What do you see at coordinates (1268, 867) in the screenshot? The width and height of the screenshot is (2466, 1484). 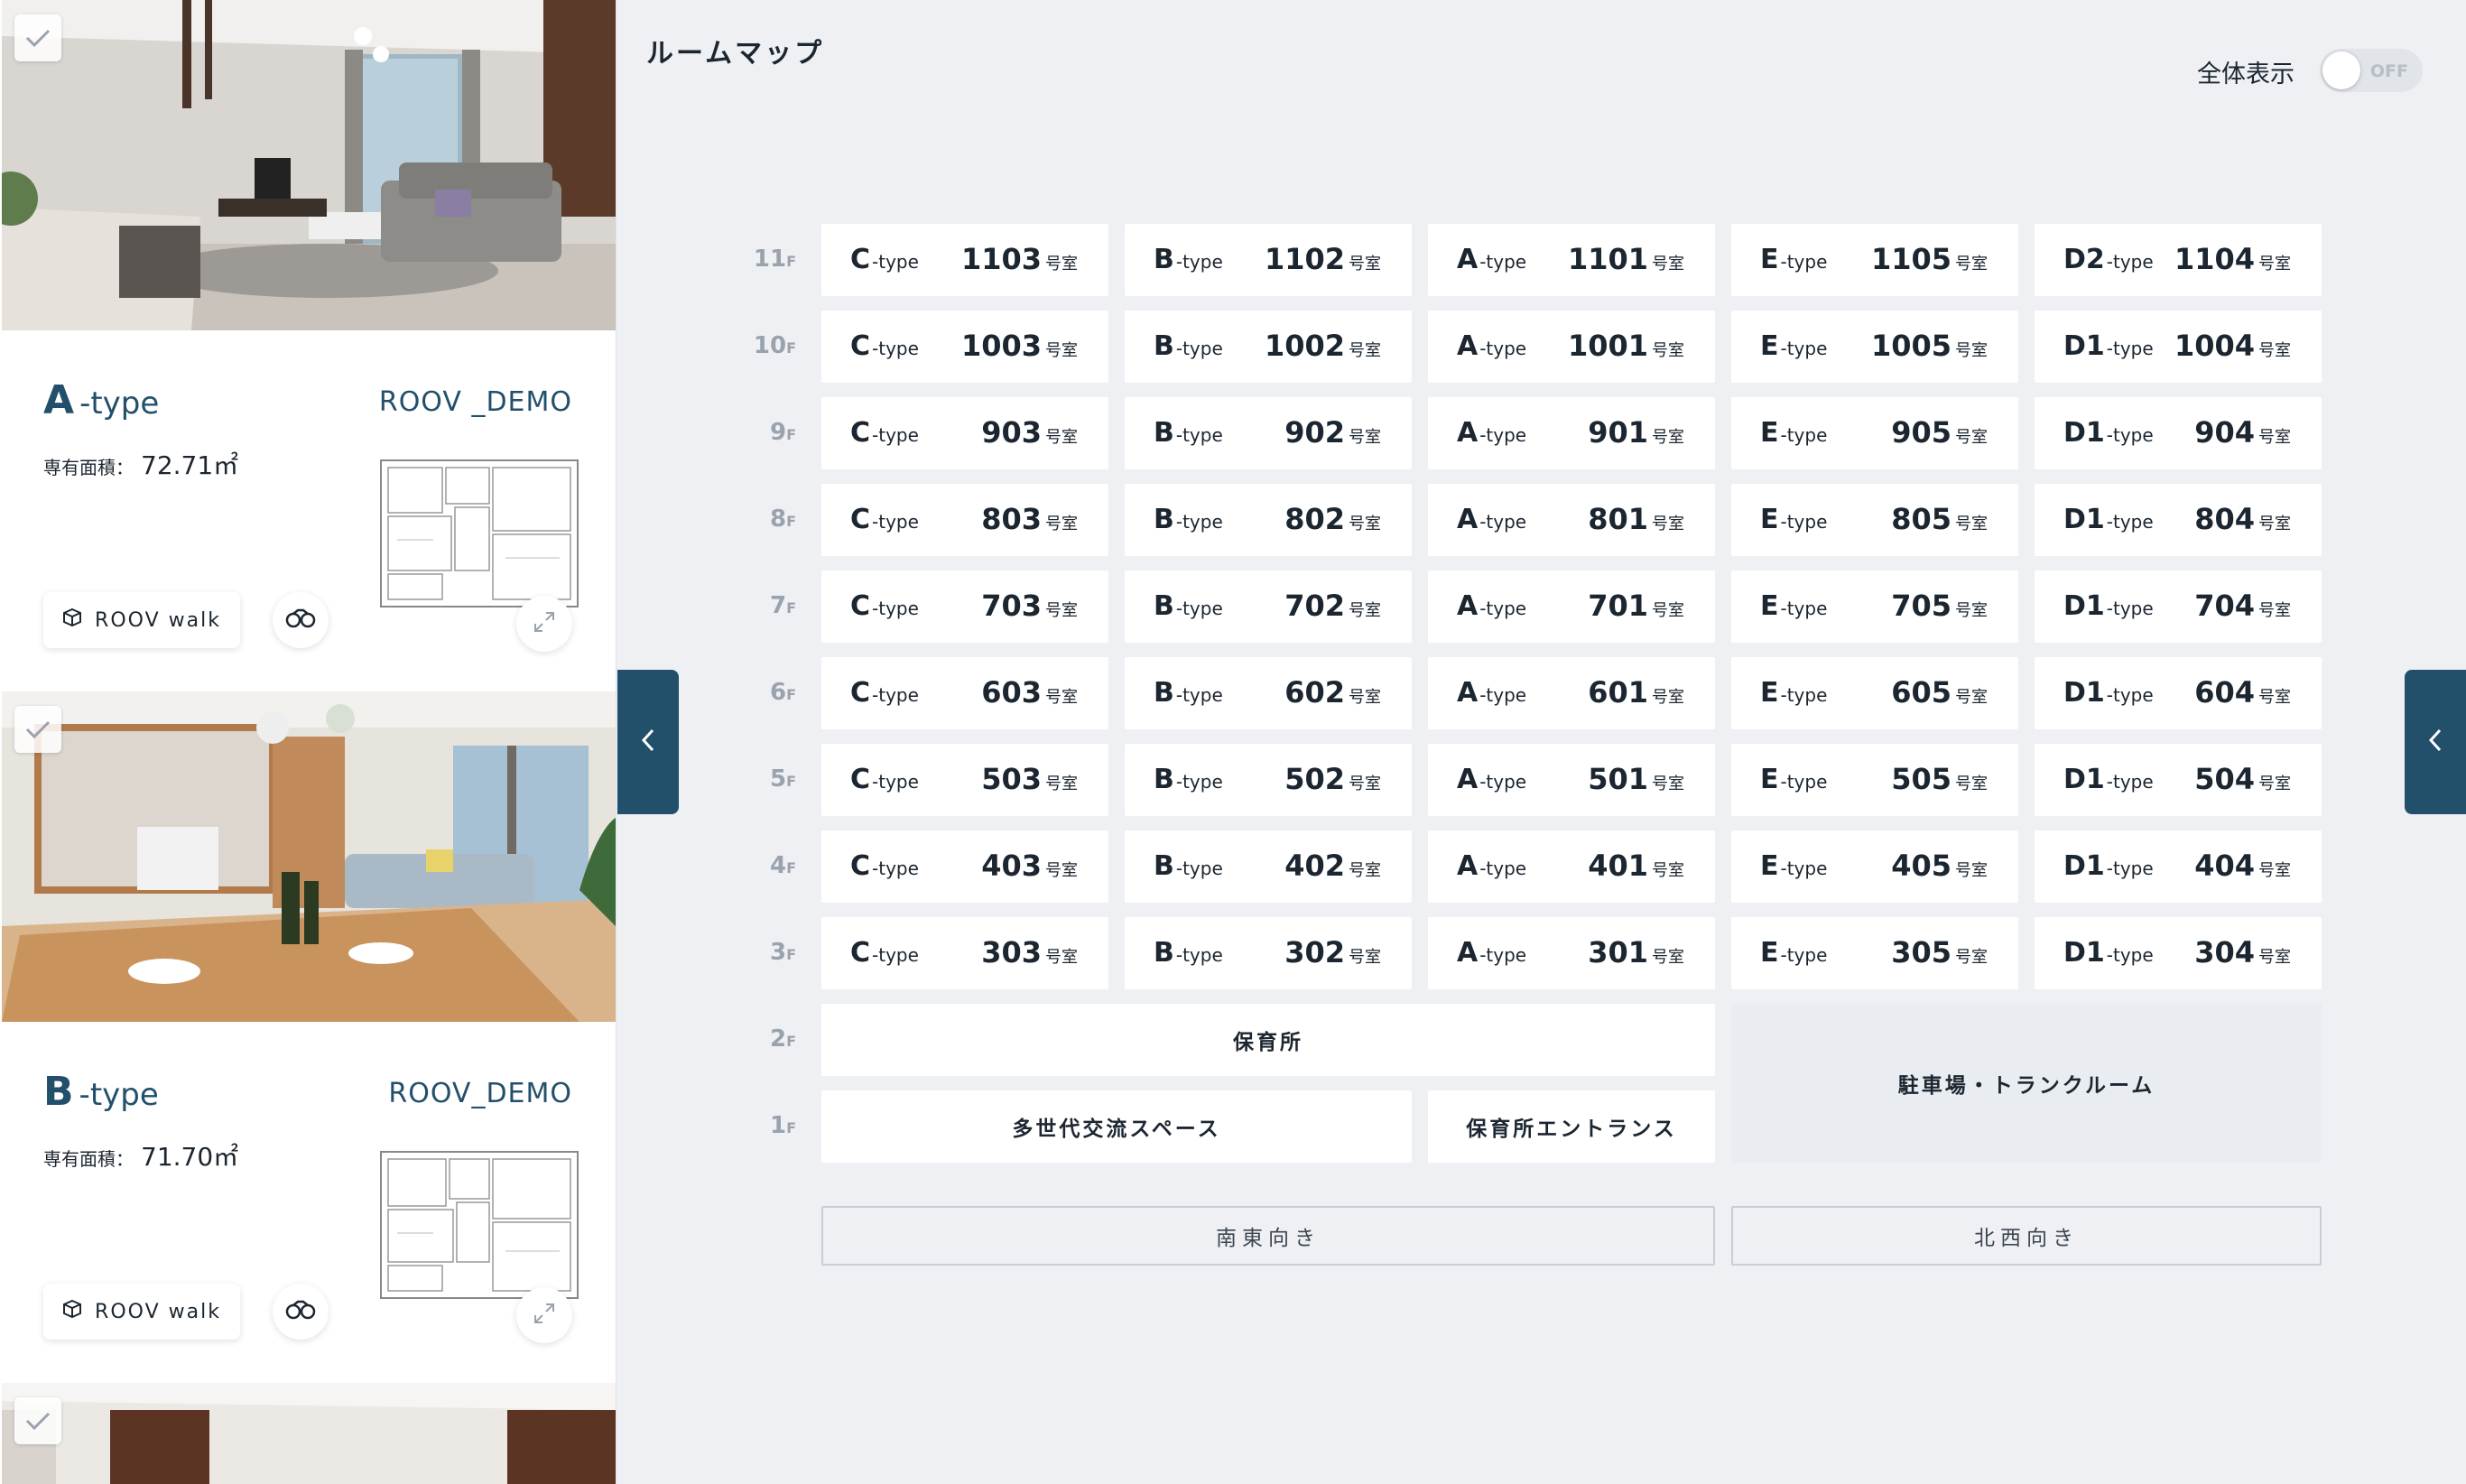 I see `room-cell: B -type 402 号室` at bounding box center [1268, 867].